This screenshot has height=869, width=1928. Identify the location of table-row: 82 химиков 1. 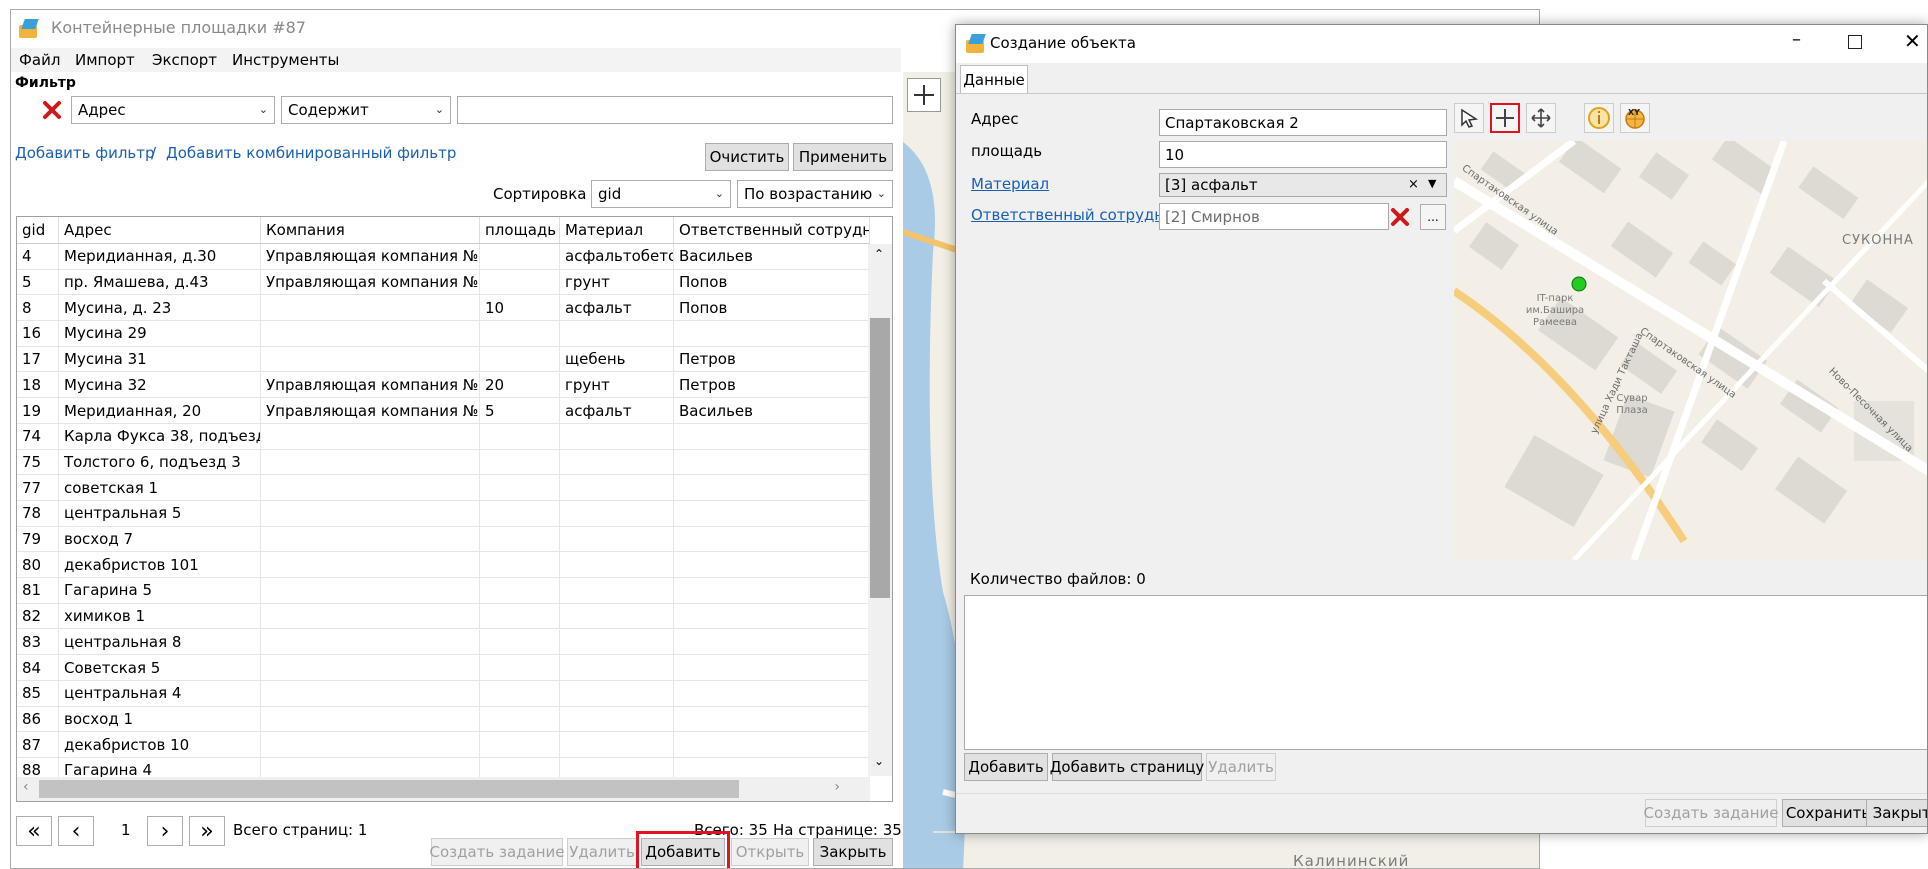
(443, 616).